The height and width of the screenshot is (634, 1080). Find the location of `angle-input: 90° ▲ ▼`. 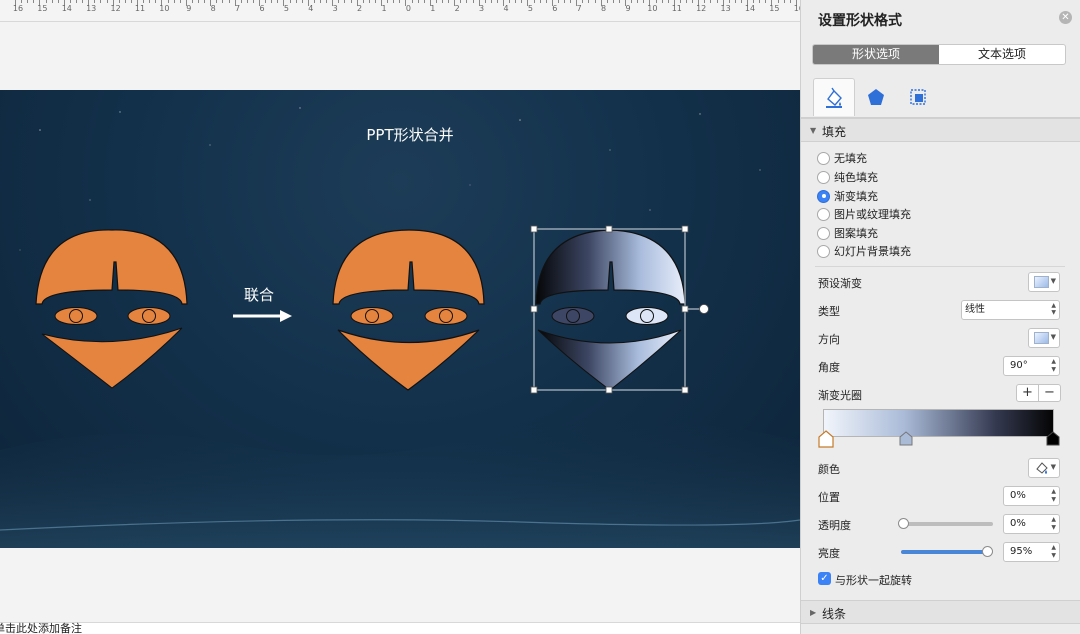

angle-input: 90° ▲ ▼ is located at coordinates (1031, 366).